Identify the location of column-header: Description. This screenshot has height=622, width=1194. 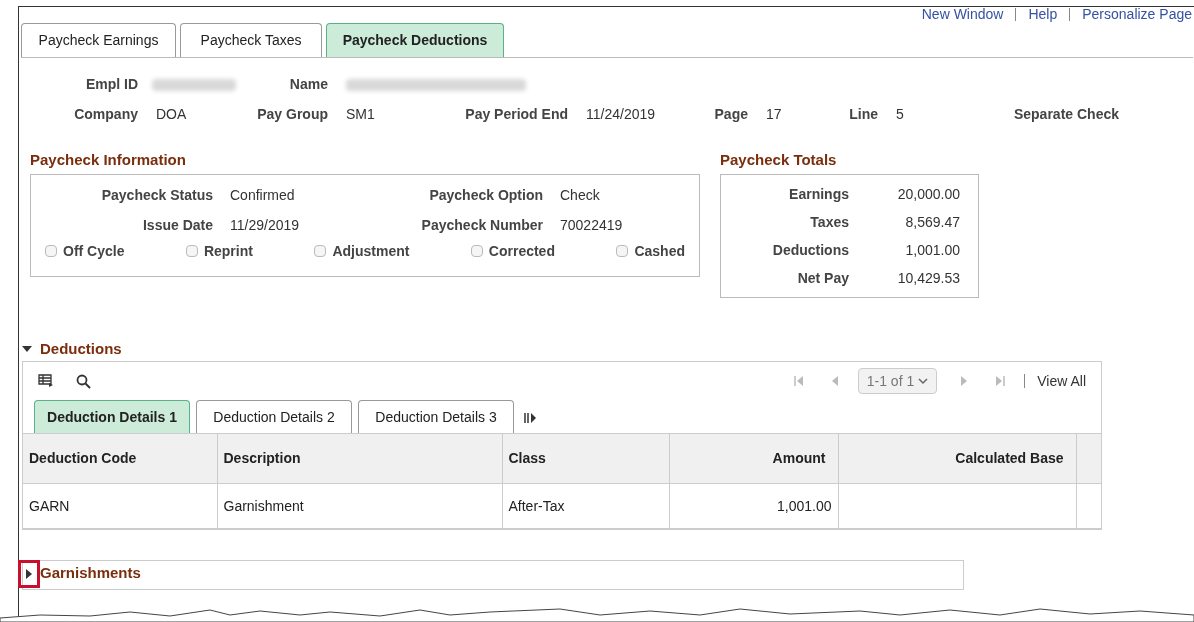
(359, 458).